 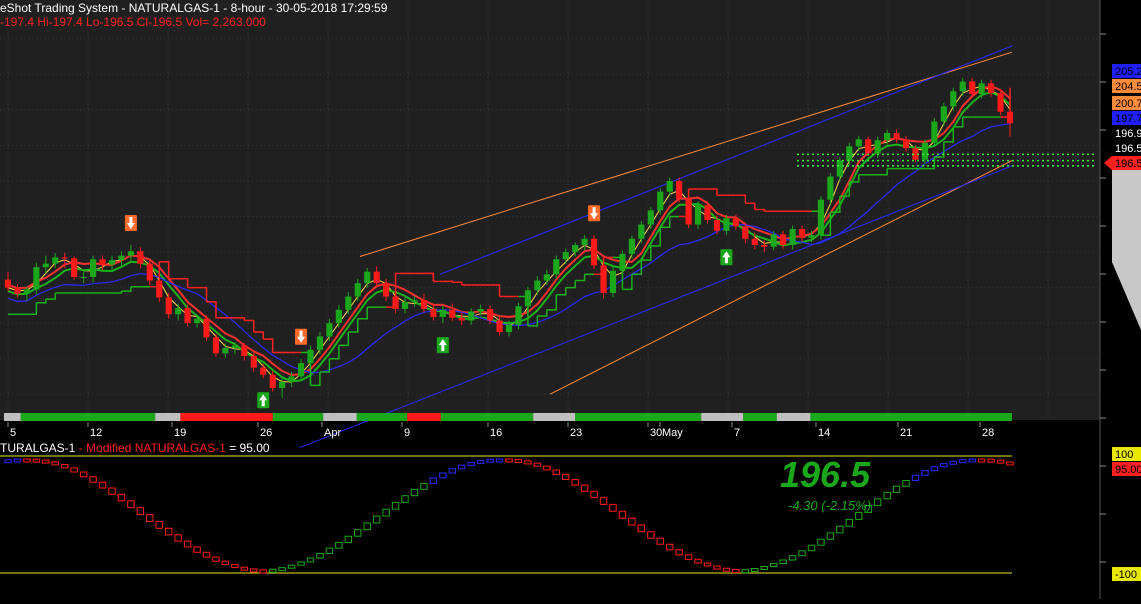 I want to click on x-tick-label: 9, so click(x=407, y=433).